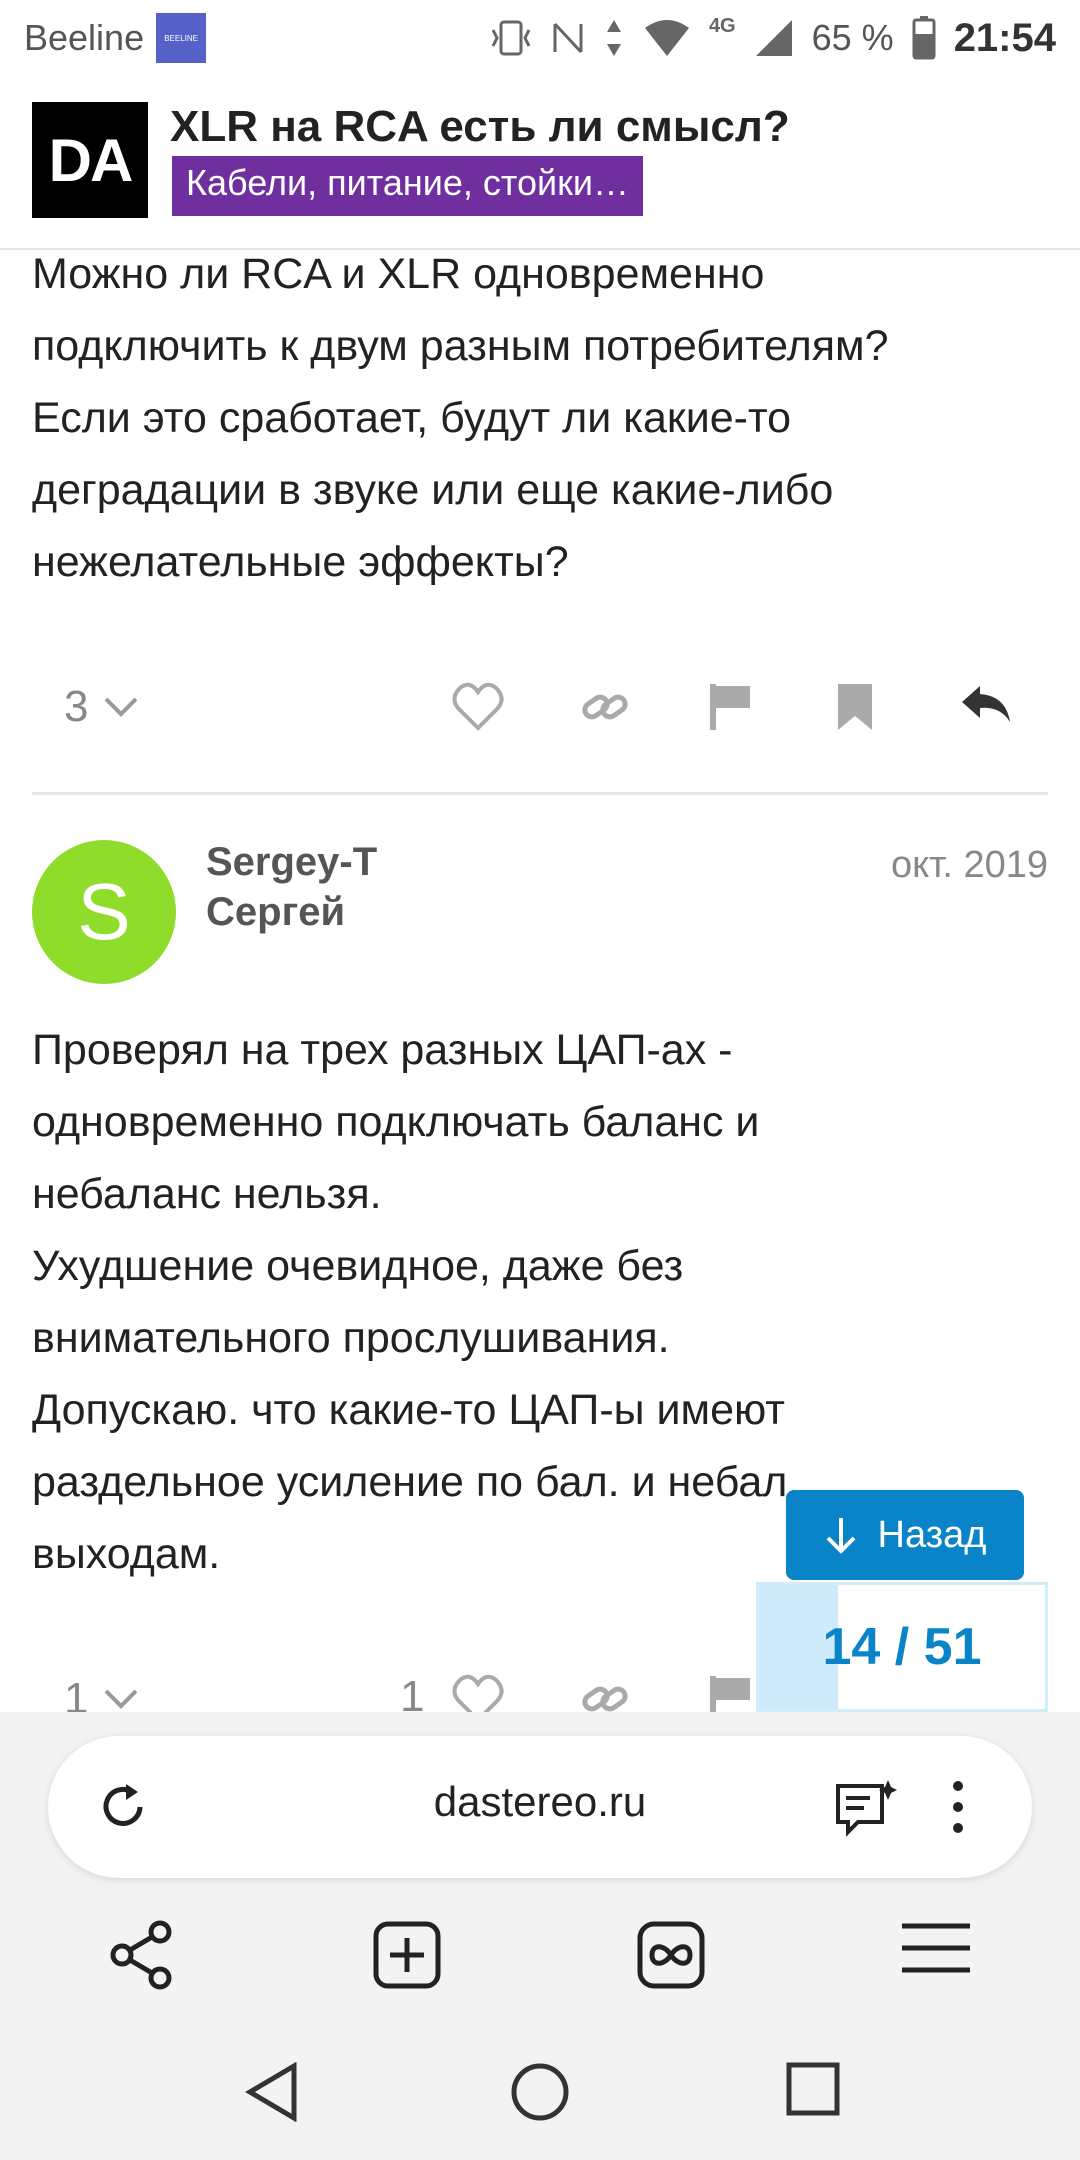 Image resolution: width=1080 pixels, height=2160 pixels. Describe the element at coordinates (84, 37) in the screenshot. I see `carrier-name: Beeline` at that location.